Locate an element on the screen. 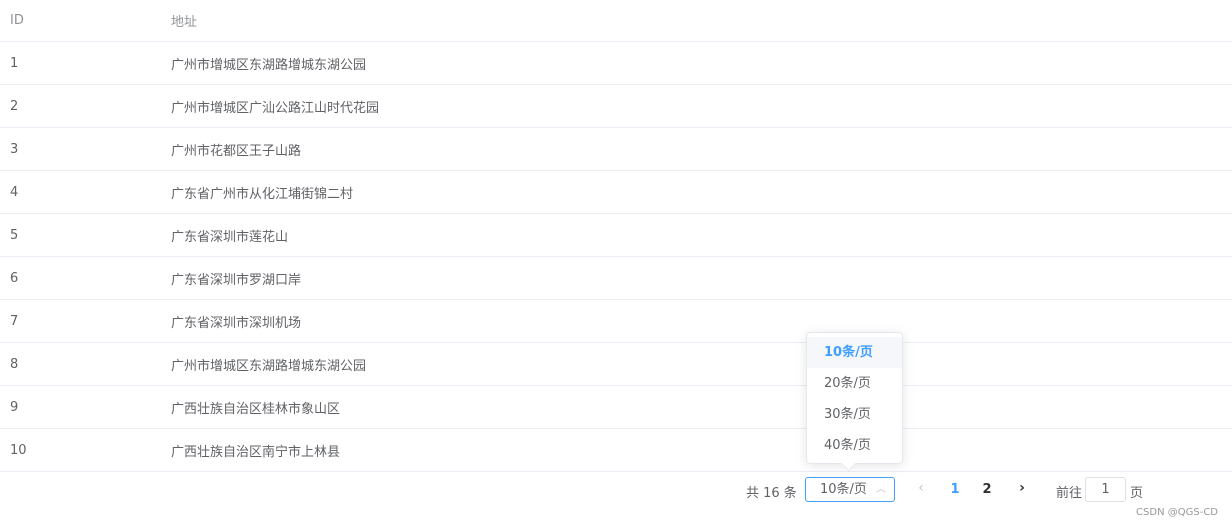 The height and width of the screenshot is (529, 1232). cell-id: 3 is located at coordinates (14, 149).